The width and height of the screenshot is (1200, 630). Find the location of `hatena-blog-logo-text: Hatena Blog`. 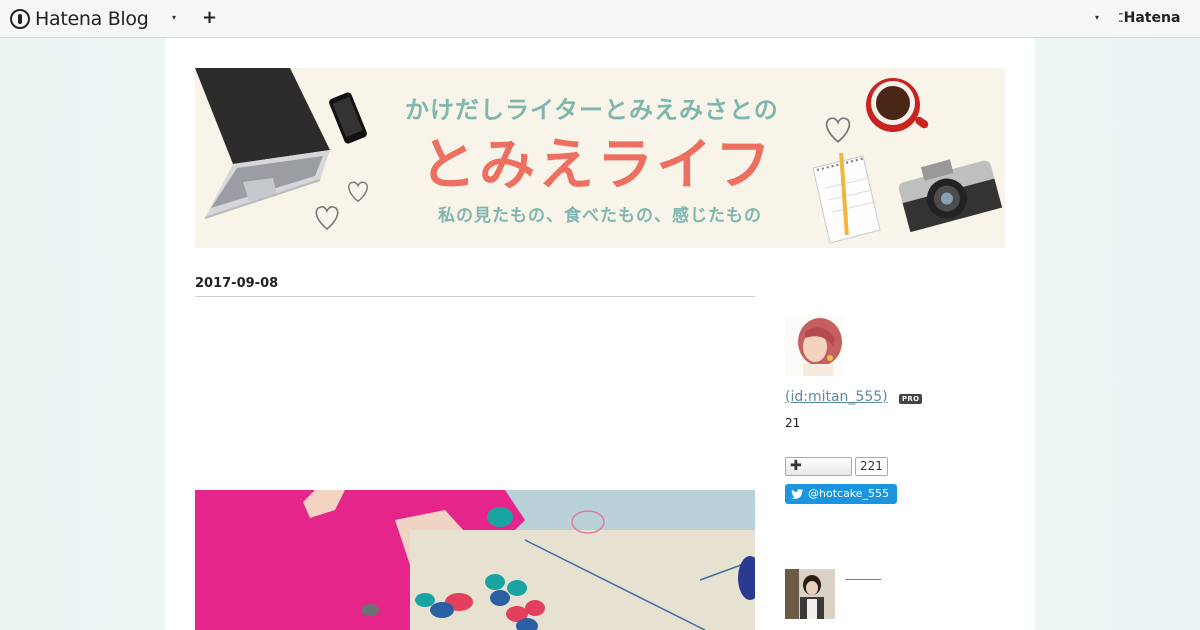

hatena-blog-logo-text: Hatena Blog is located at coordinates (92, 19).